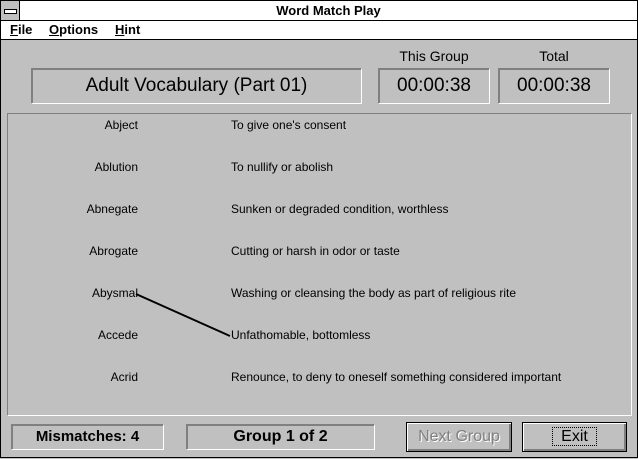 Image resolution: width=638 pixels, height=459 pixels. I want to click on system-menu-button, so click(10, 10).